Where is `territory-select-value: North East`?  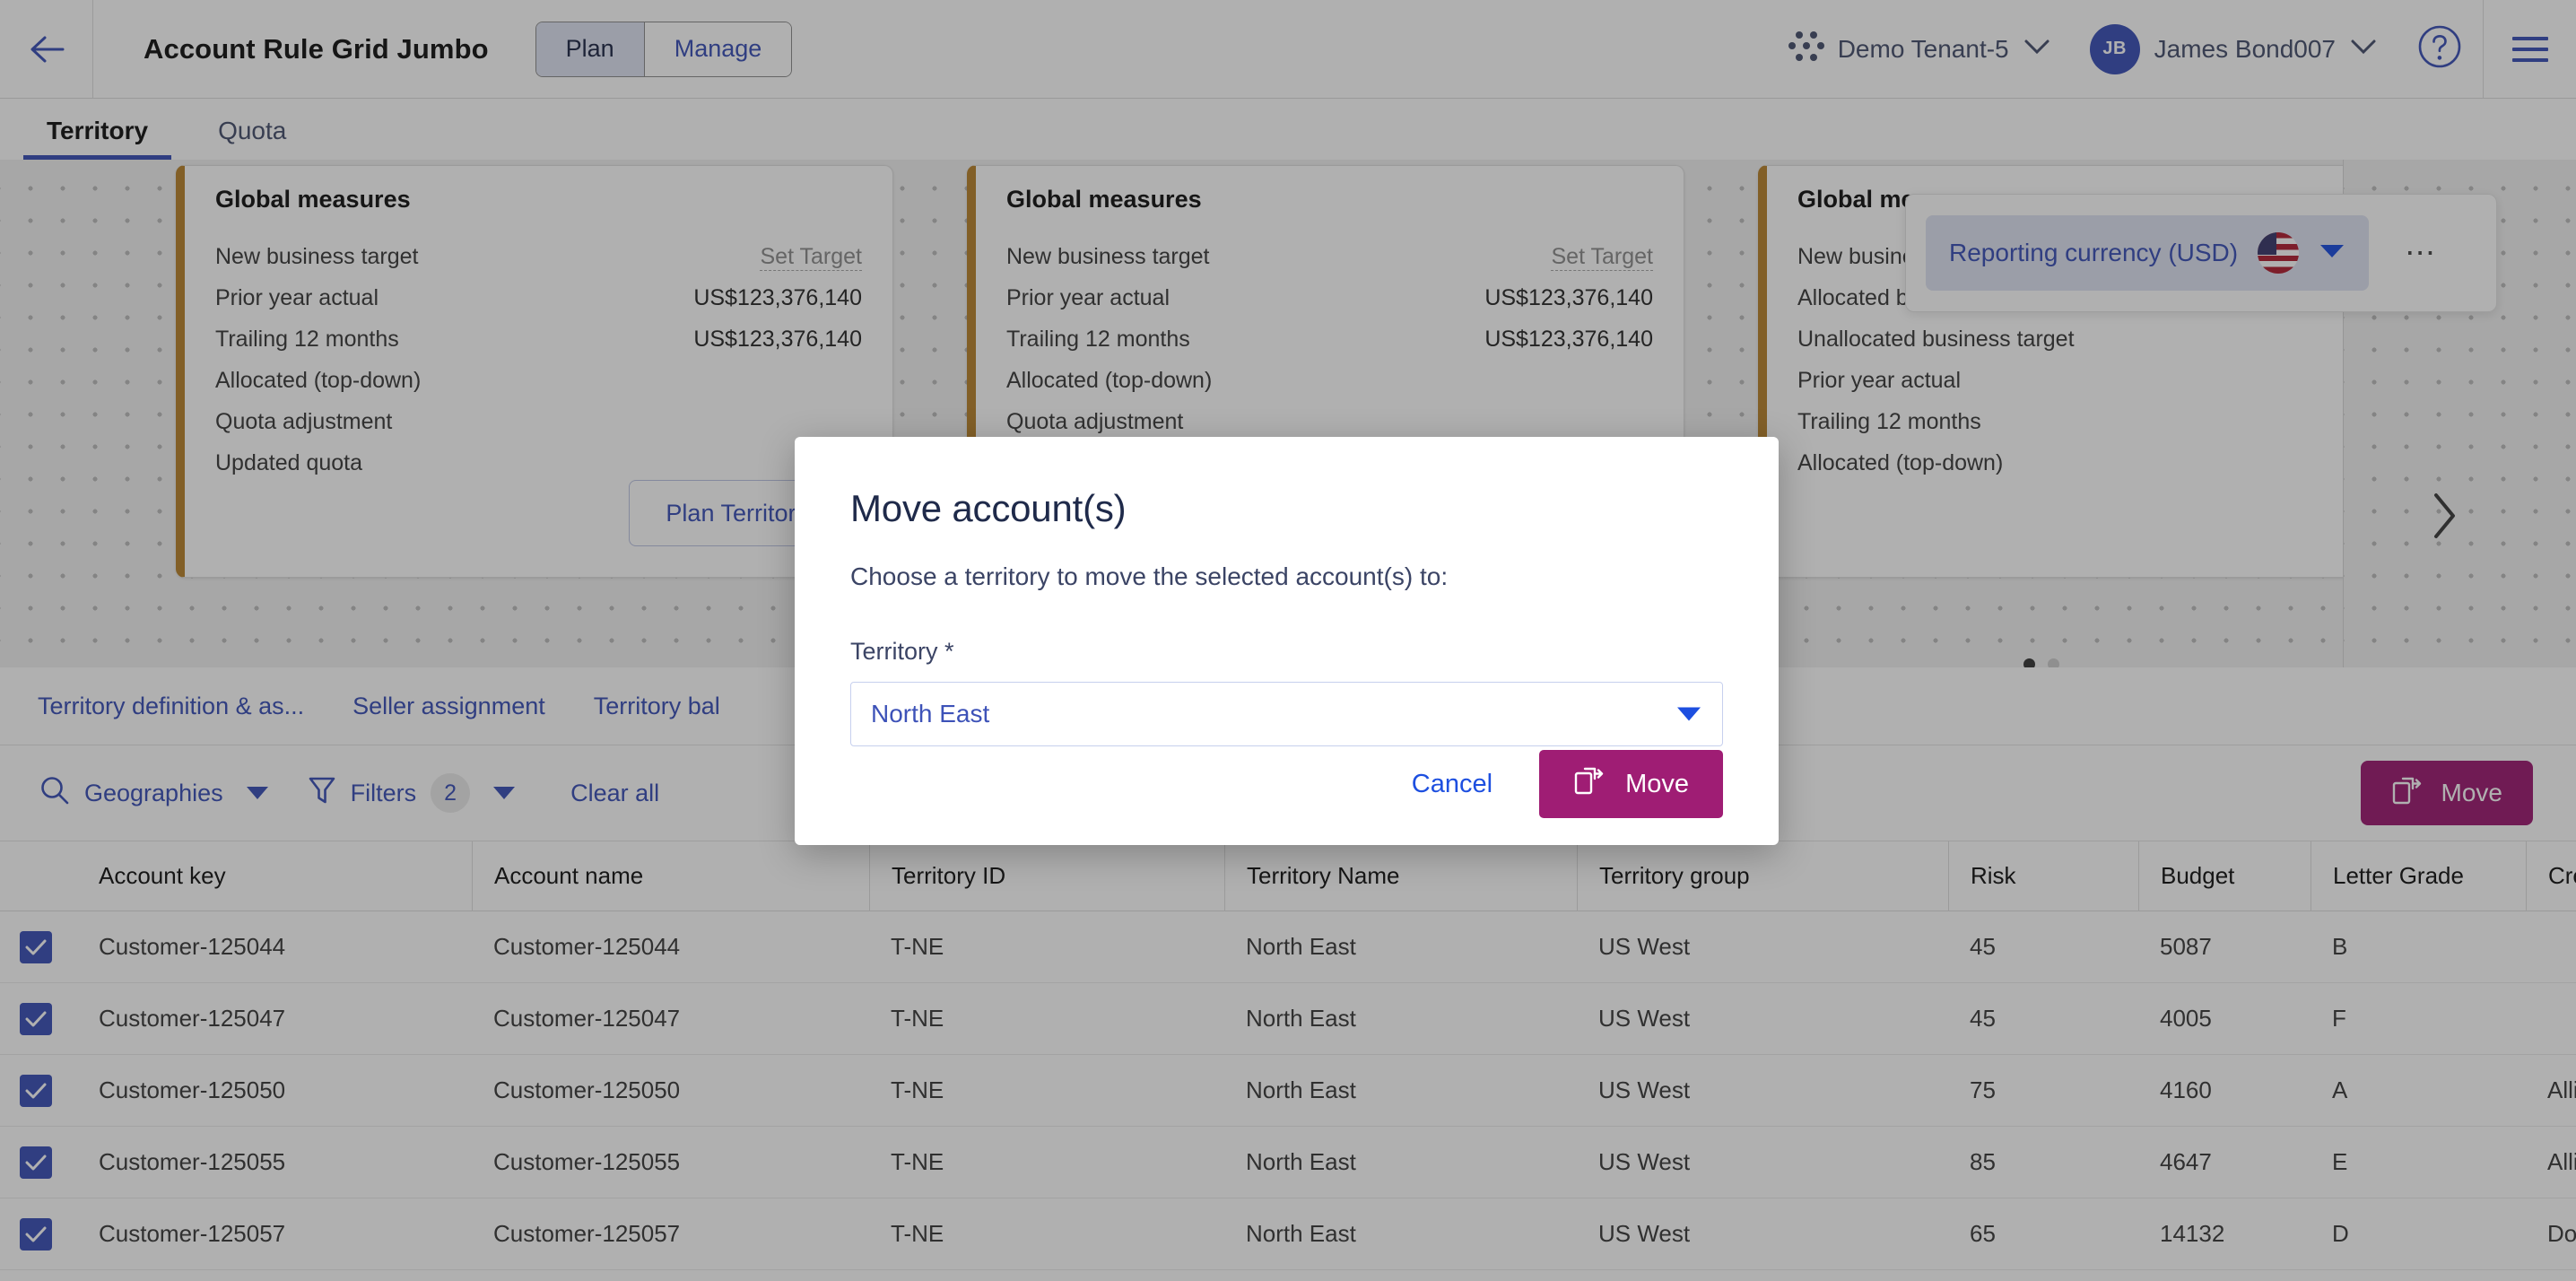
territory-select-value: North East is located at coordinates (930, 714).